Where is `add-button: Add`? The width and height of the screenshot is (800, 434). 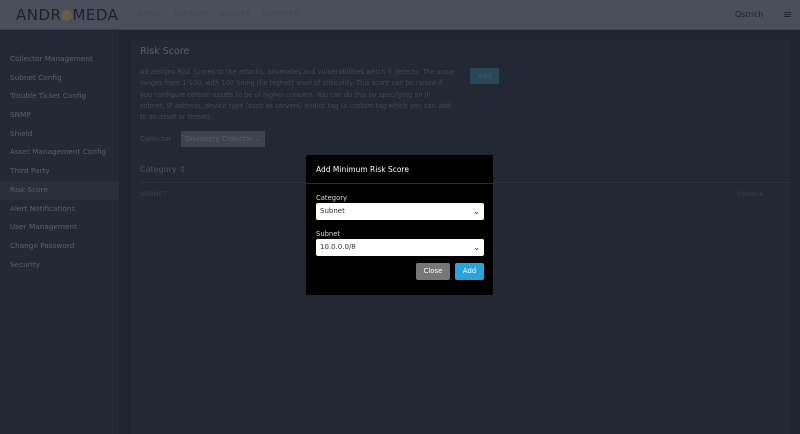 add-button: Add is located at coordinates (484, 76).